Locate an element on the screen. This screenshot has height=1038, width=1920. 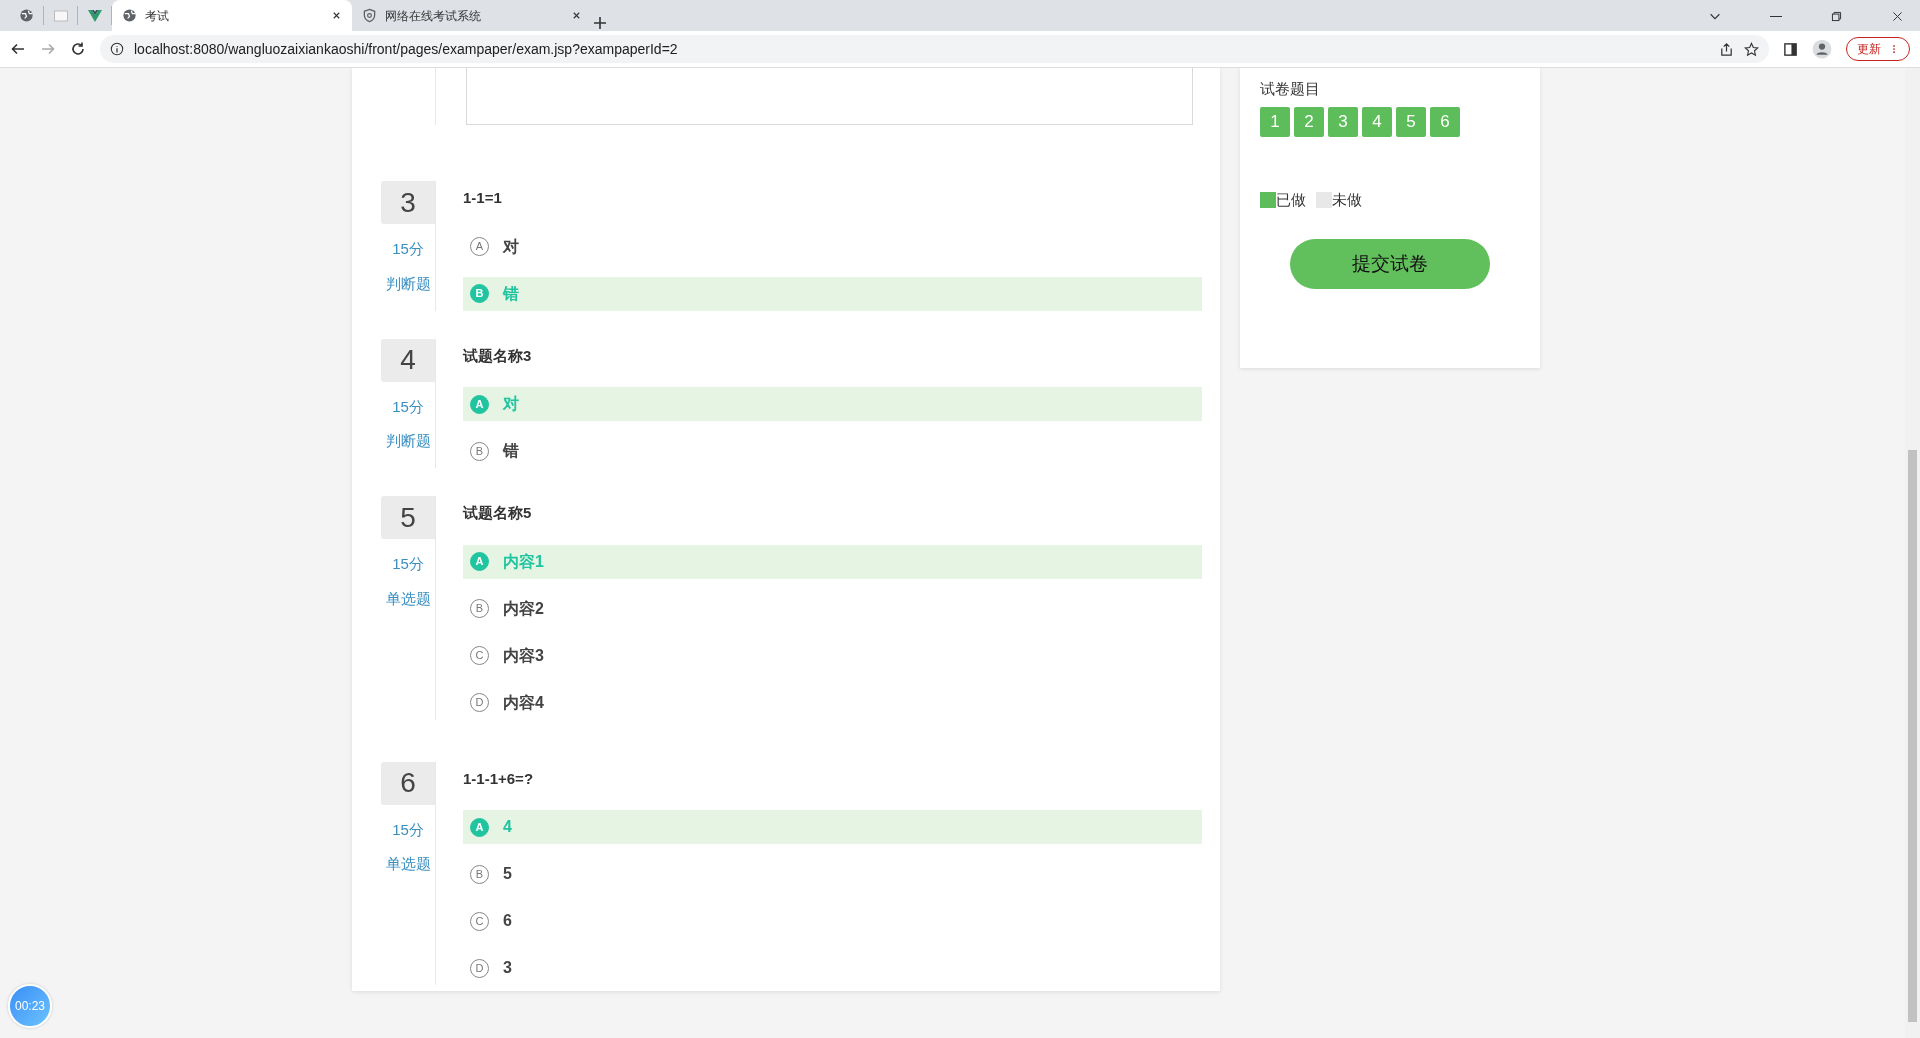
question-number: 4 is located at coordinates (408, 360).